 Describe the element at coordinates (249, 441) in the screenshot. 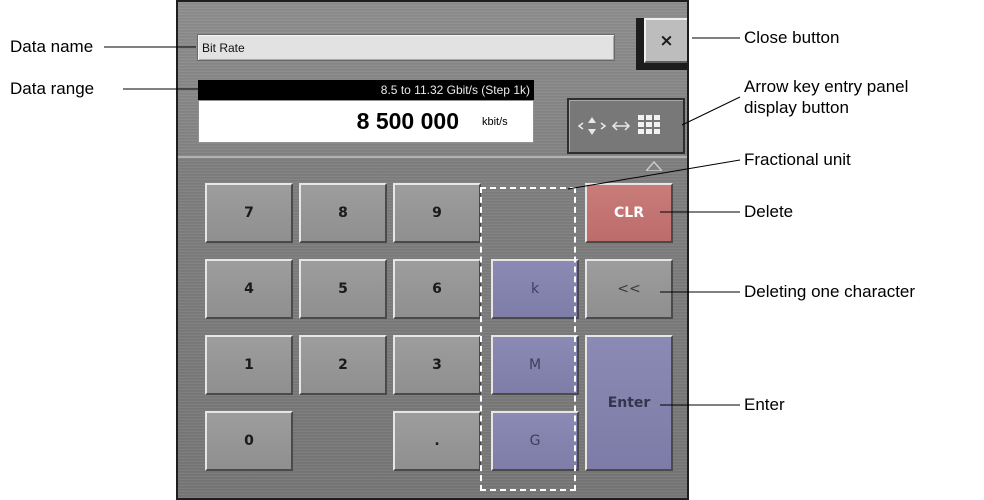

I see `key-0: 0` at that location.